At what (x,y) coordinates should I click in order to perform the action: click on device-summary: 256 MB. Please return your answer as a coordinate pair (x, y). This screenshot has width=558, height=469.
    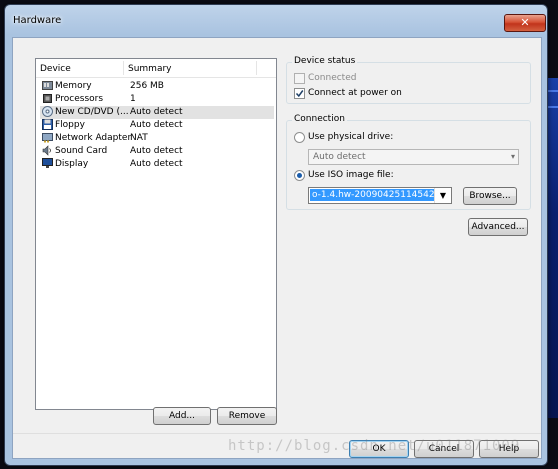
    Looking at the image, I should click on (147, 86).